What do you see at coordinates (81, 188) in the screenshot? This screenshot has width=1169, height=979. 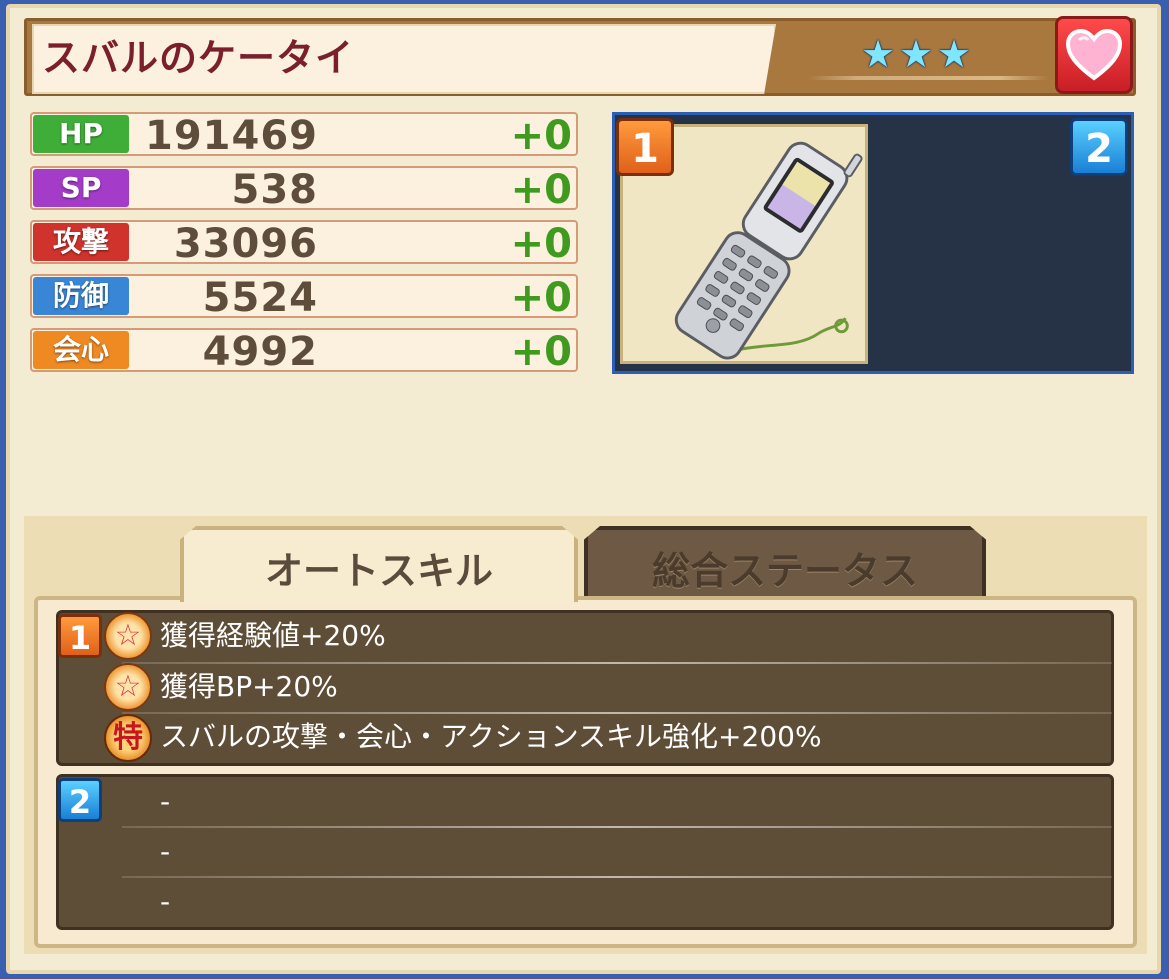 I see `stat-label: SP` at bounding box center [81, 188].